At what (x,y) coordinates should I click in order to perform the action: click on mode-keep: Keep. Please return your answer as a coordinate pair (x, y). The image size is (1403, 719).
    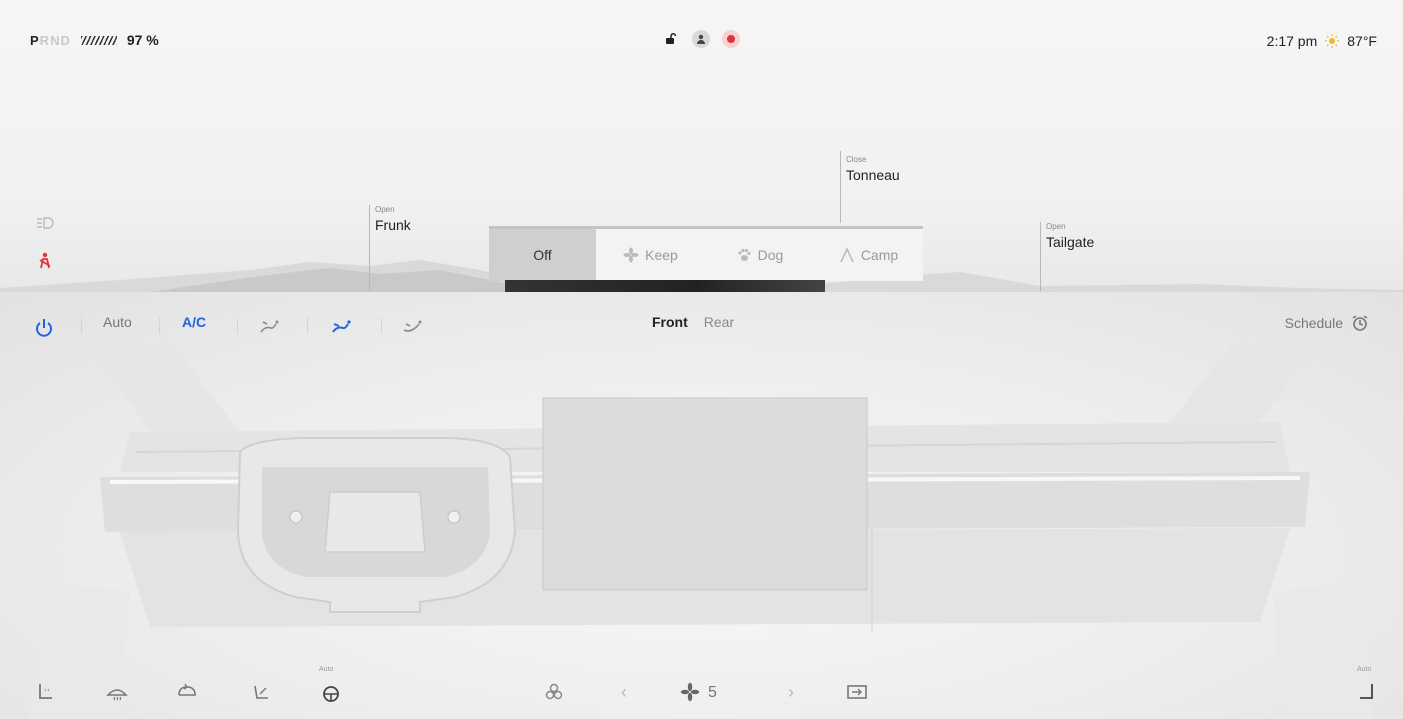
    Looking at the image, I should click on (650, 255).